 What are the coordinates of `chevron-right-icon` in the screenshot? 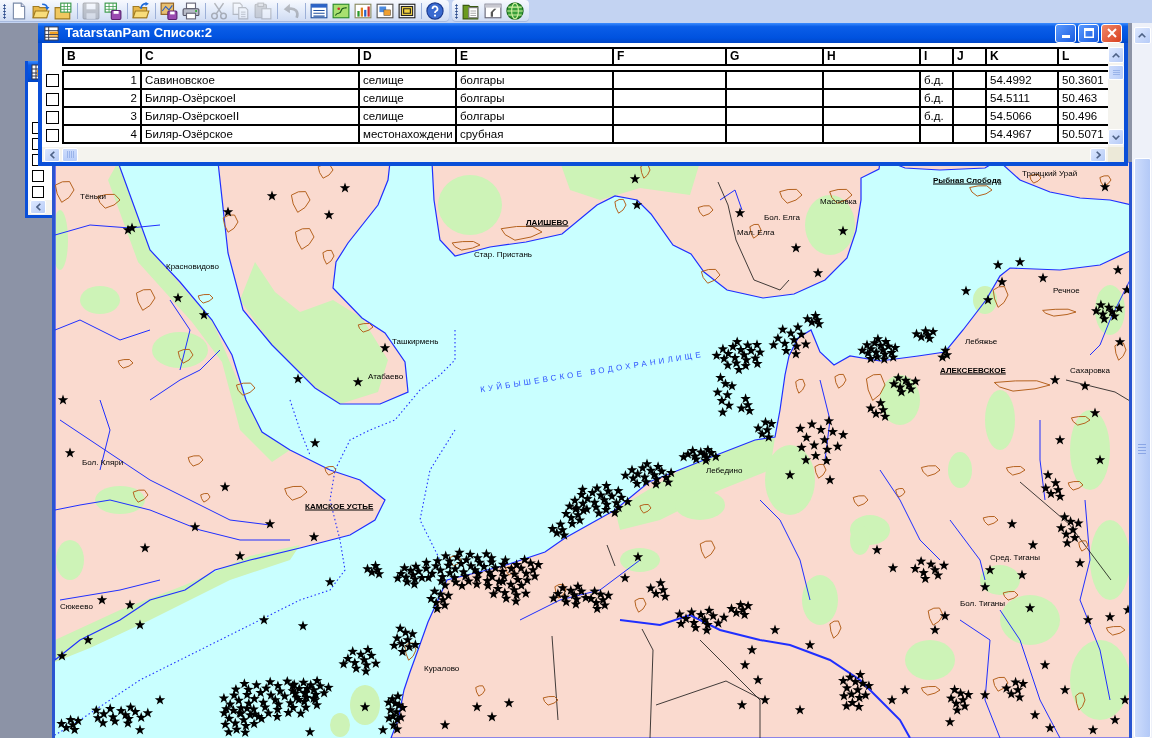 It's located at (1098, 154).